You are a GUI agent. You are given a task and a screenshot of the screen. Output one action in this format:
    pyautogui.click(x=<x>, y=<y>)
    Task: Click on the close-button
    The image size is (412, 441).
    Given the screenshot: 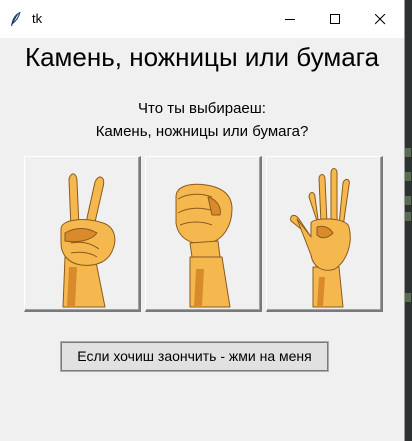 What is the action you would take?
    pyautogui.click(x=380, y=19)
    